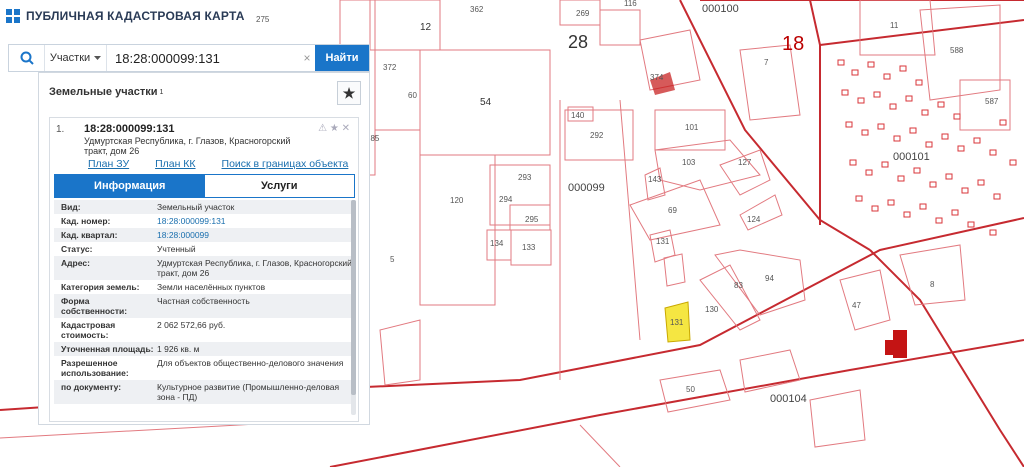 Image resolution: width=1024 pixels, height=467 pixels. I want to click on svg-text: 103, so click(689, 162).